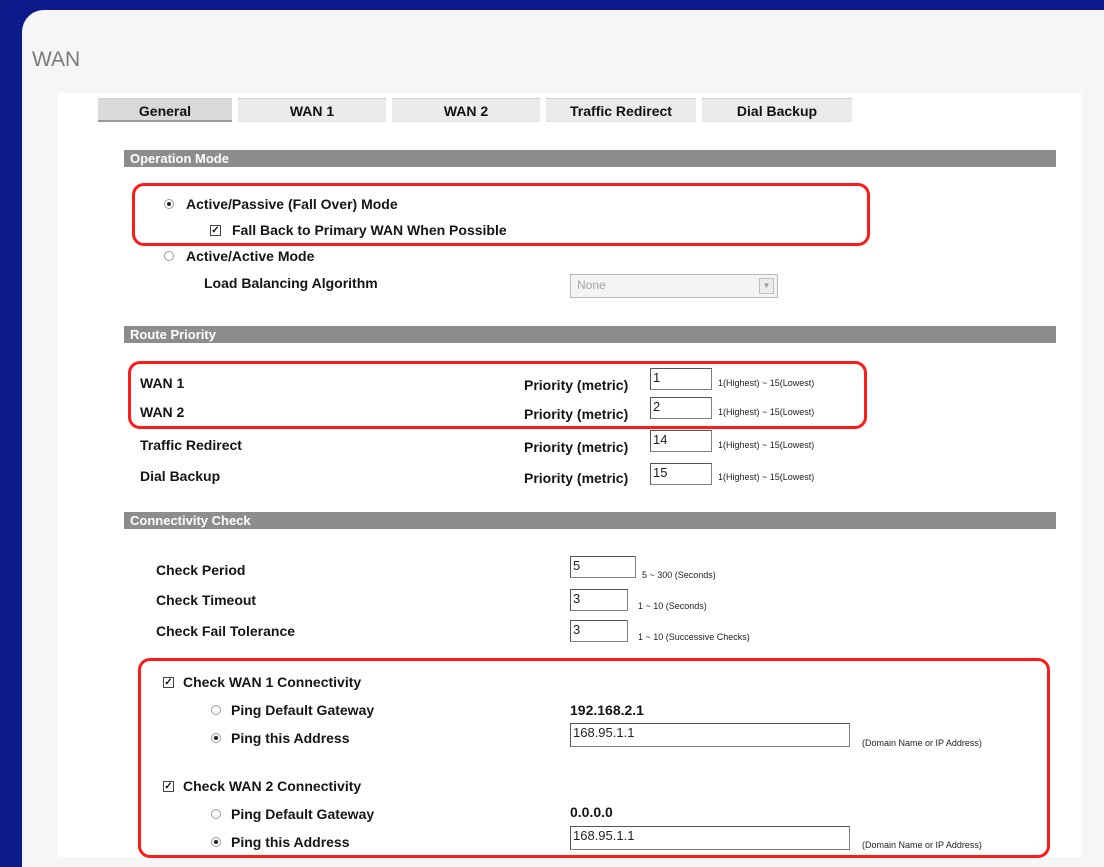 The image size is (1104, 867). I want to click on tab-wan1: WAN 1, so click(312, 110).